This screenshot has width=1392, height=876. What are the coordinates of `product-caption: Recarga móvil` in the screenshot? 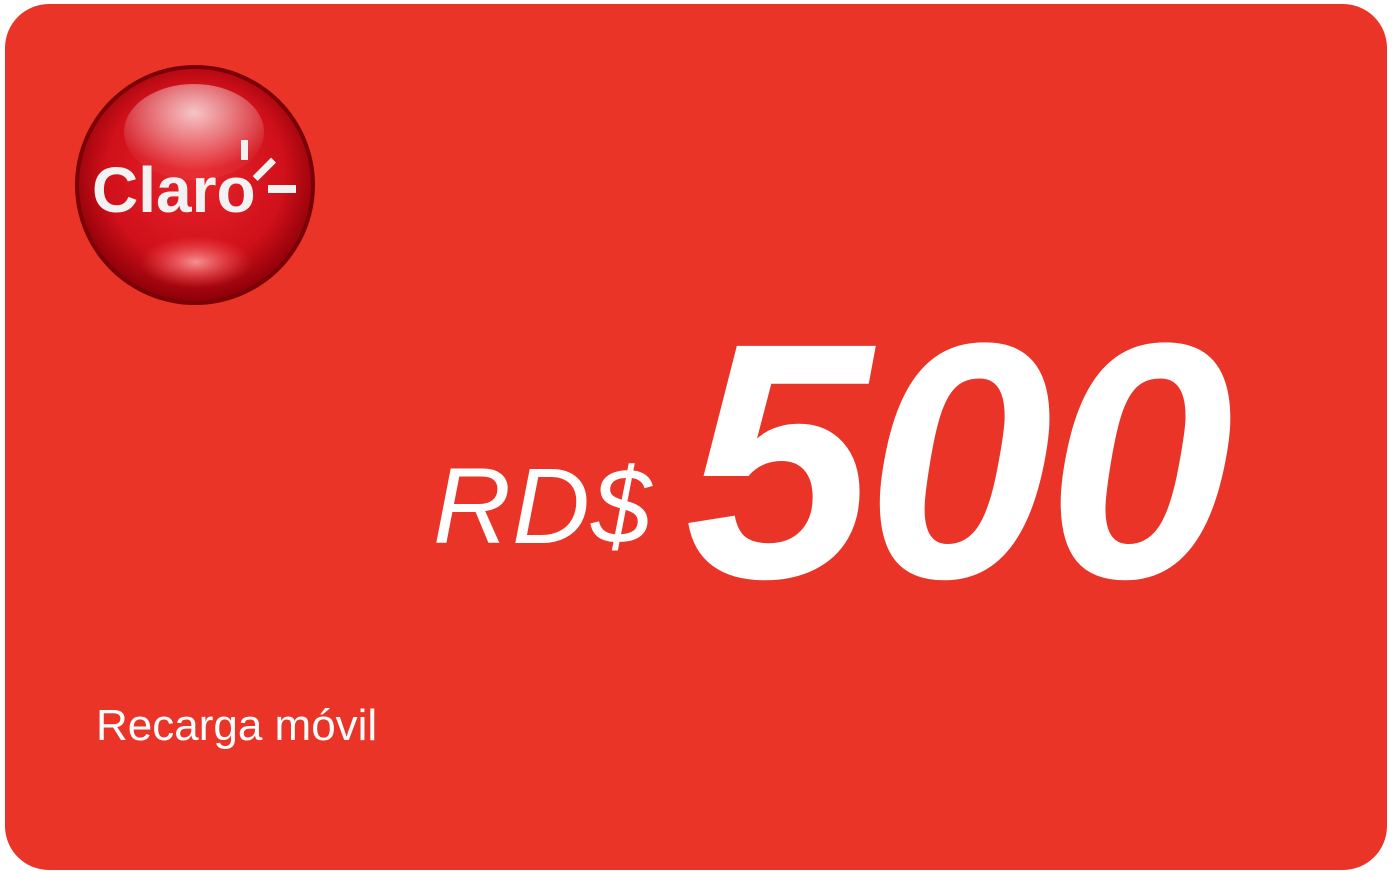 It's located at (237, 725).